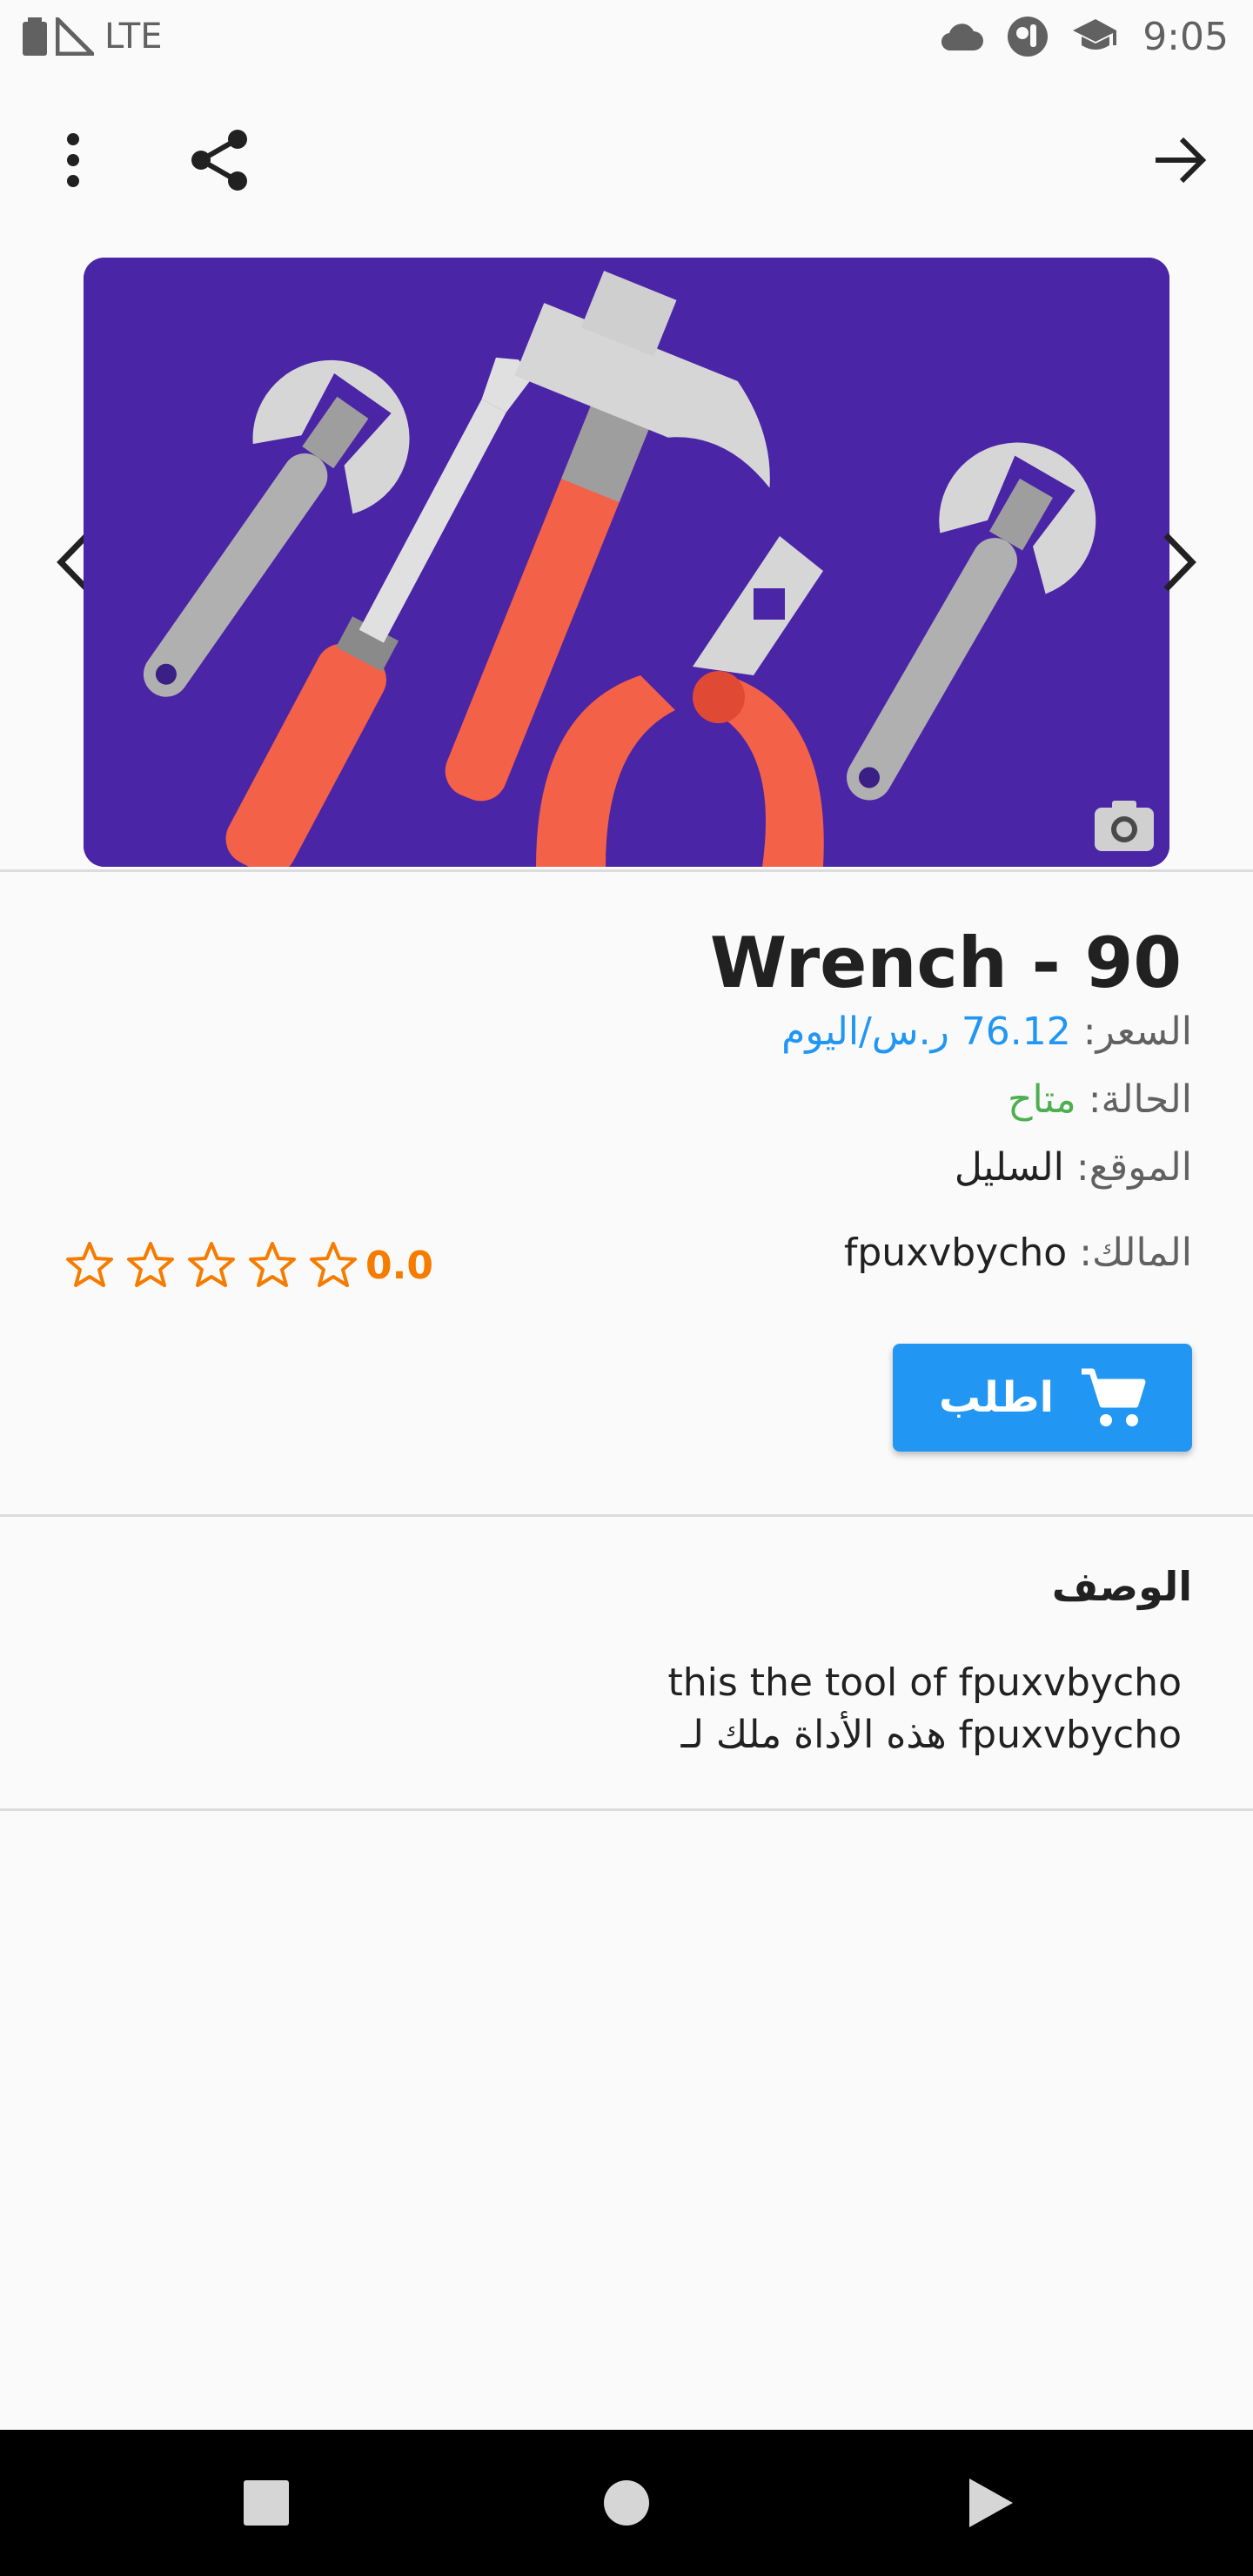  I want to click on arrow-forward-icon, so click(1181, 160).